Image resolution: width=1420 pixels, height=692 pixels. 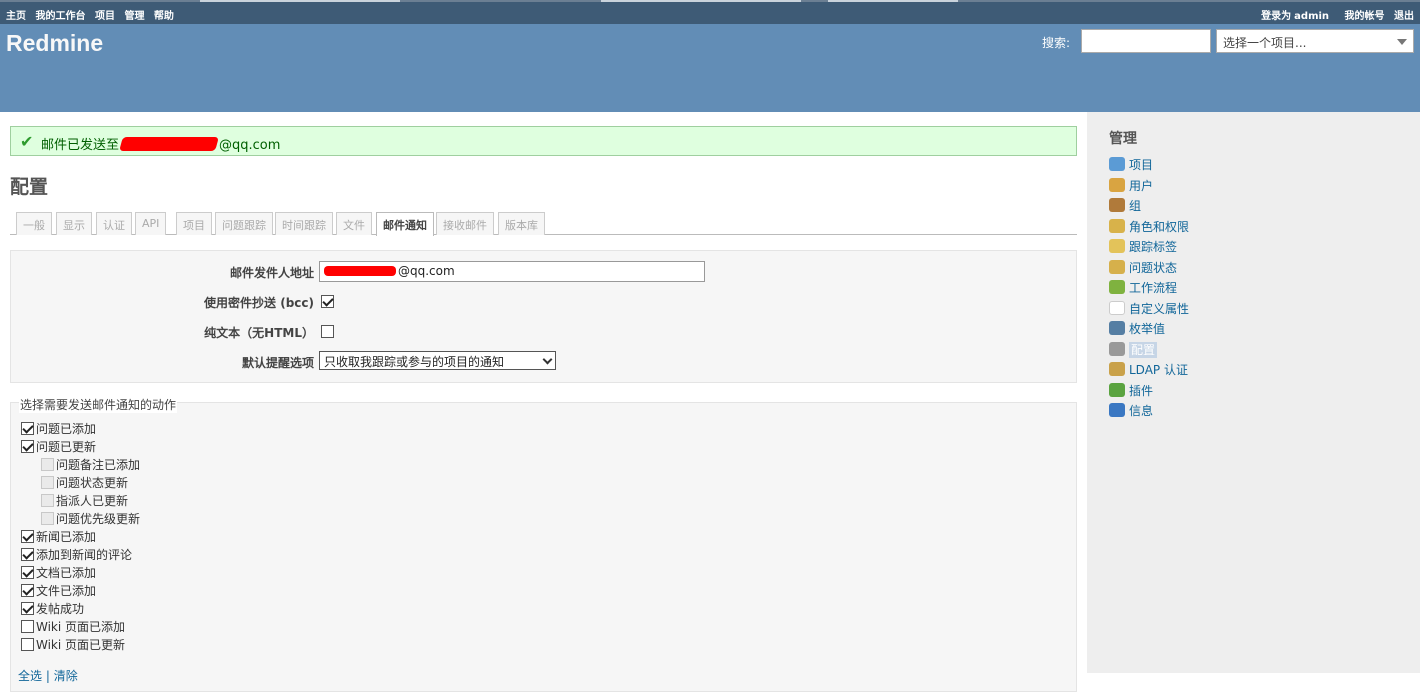 What do you see at coordinates (134, 16) in the screenshot?
I see `top-menu-administration: 管理` at bounding box center [134, 16].